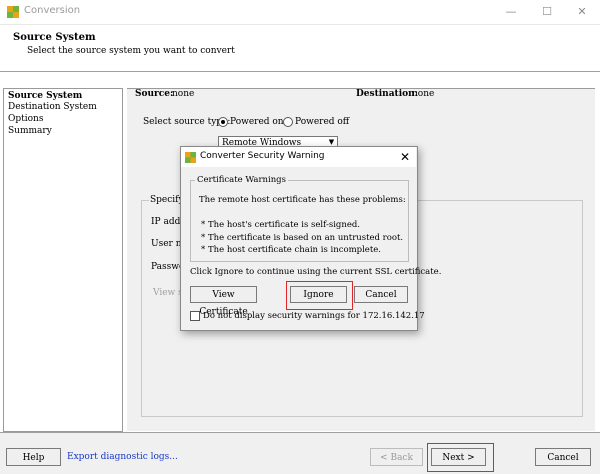 The image size is (600, 474). I want to click on source-value: none, so click(183, 94).